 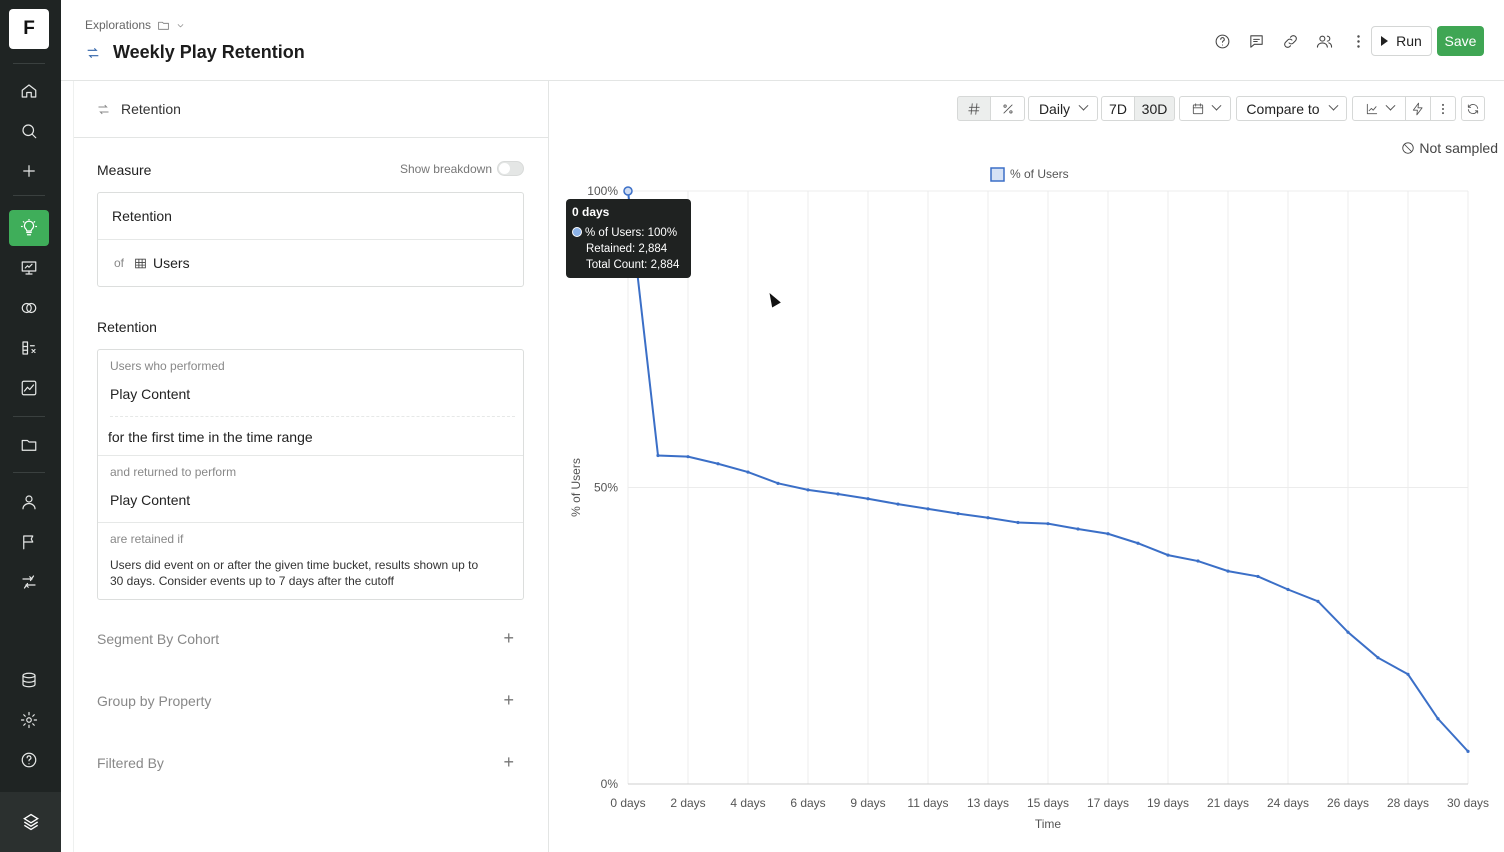 I want to click on x-tick-label: 11 days, so click(x=927, y=803).